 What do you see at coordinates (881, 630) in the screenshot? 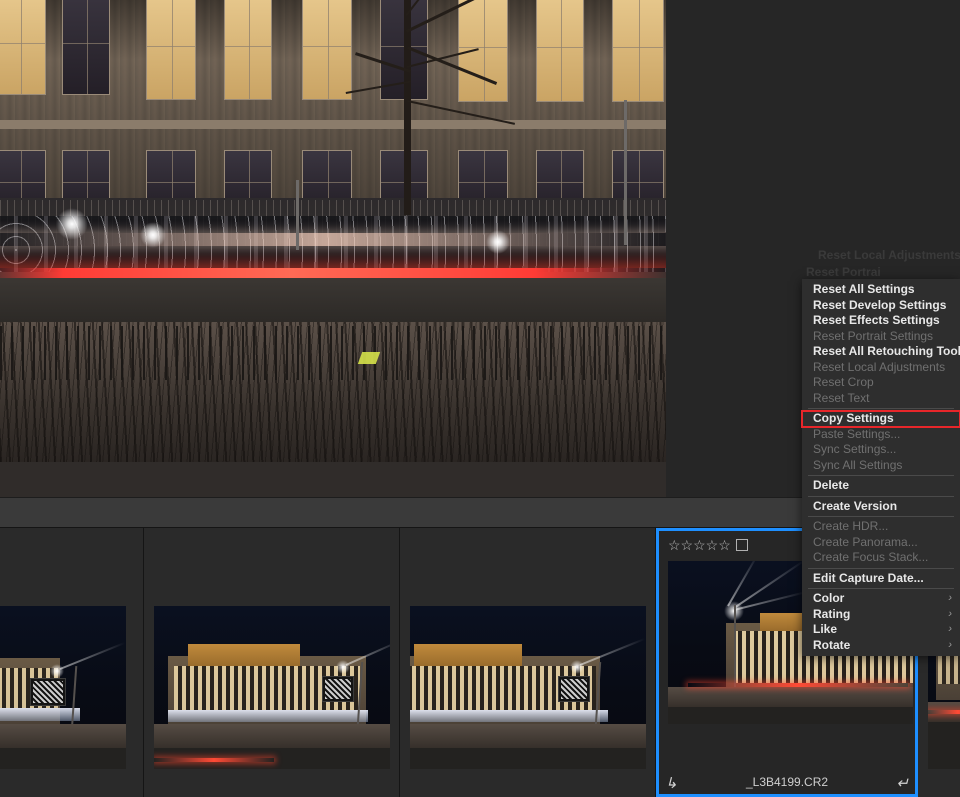
I see `menu-item-like: Like ›` at bounding box center [881, 630].